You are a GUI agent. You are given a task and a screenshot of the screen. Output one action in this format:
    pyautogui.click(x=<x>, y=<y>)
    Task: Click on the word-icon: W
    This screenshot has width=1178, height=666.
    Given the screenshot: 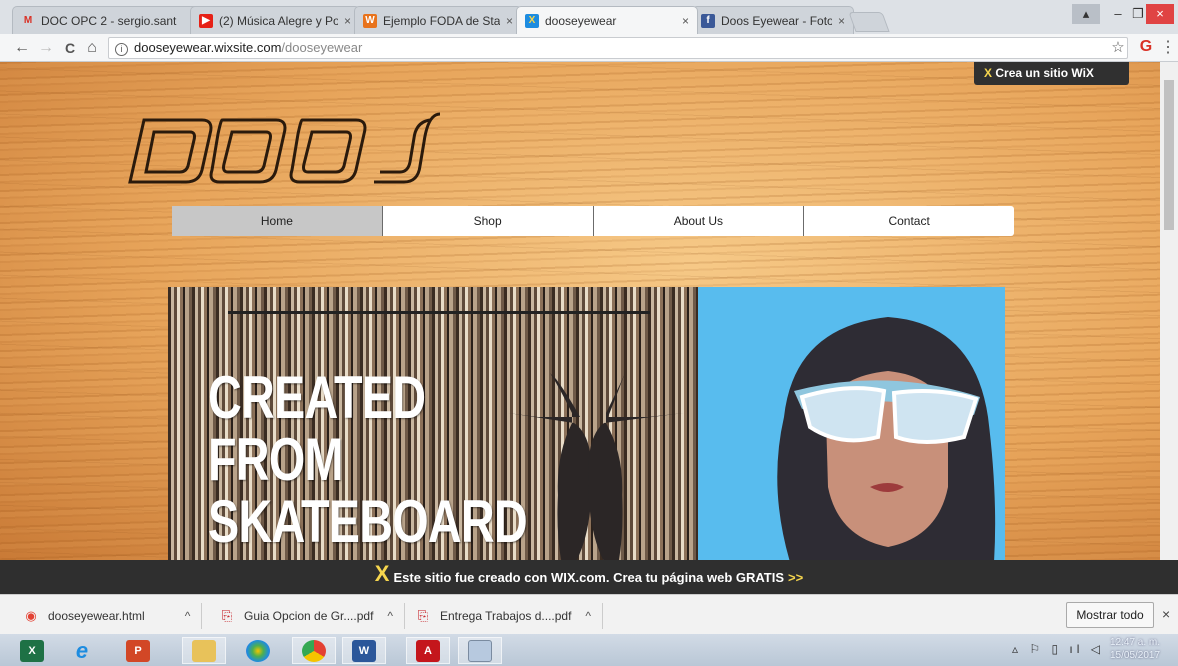 What is the action you would take?
    pyautogui.click(x=364, y=650)
    